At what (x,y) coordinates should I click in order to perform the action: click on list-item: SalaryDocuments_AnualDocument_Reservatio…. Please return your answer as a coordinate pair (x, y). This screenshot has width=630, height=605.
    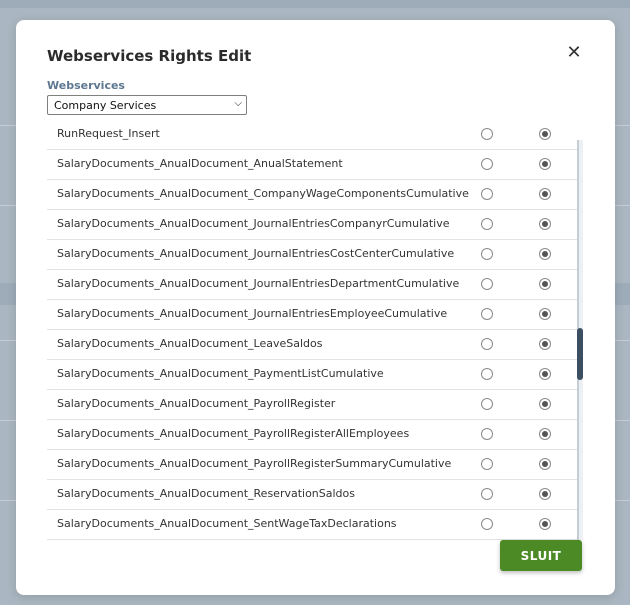
    Looking at the image, I should click on (312, 495).